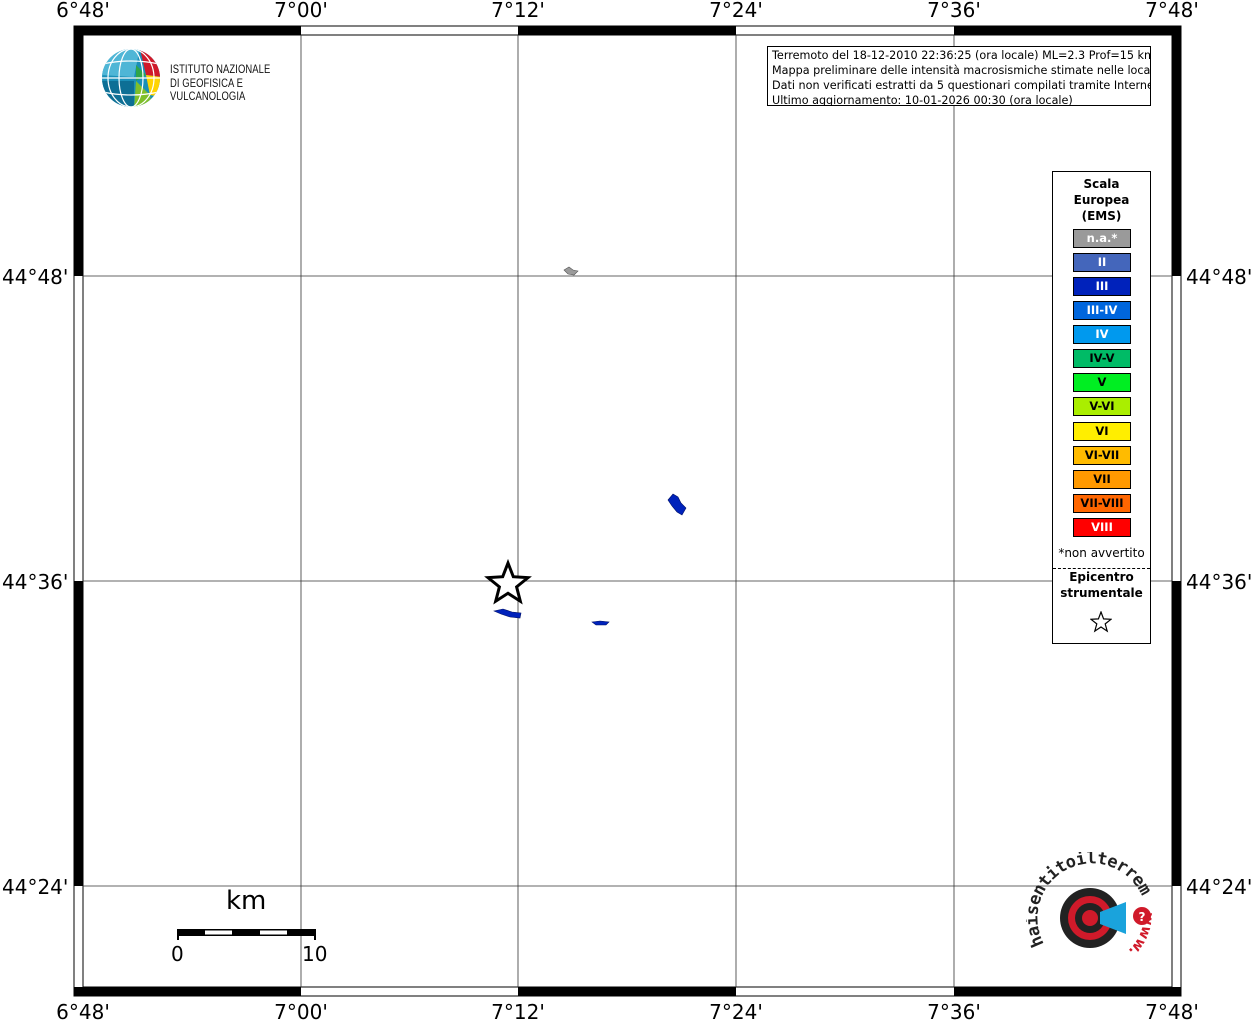 The width and height of the screenshot is (1254, 1024). Describe the element at coordinates (736, 1012) in the screenshot. I see `x-tick-label-bottom: 7°24'` at that location.